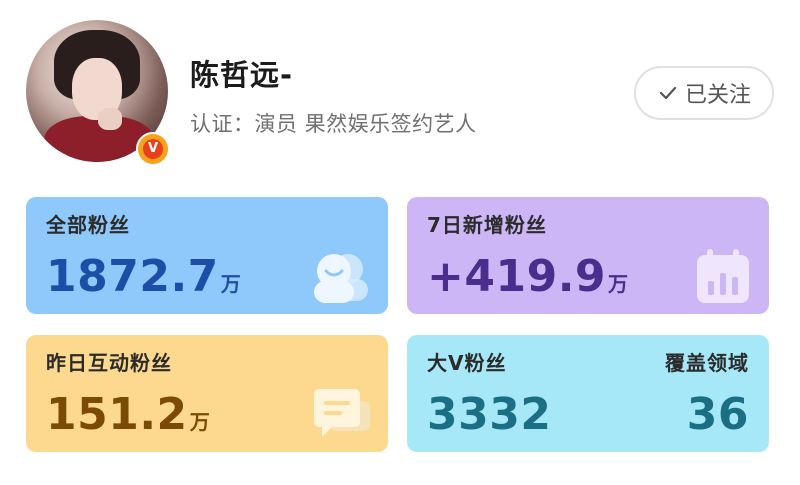 The width and height of the screenshot is (800, 485). What do you see at coordinates (231, 284) in the screenshot?
I see `total-fans-unit: 万` at bounding box center [231, 284].